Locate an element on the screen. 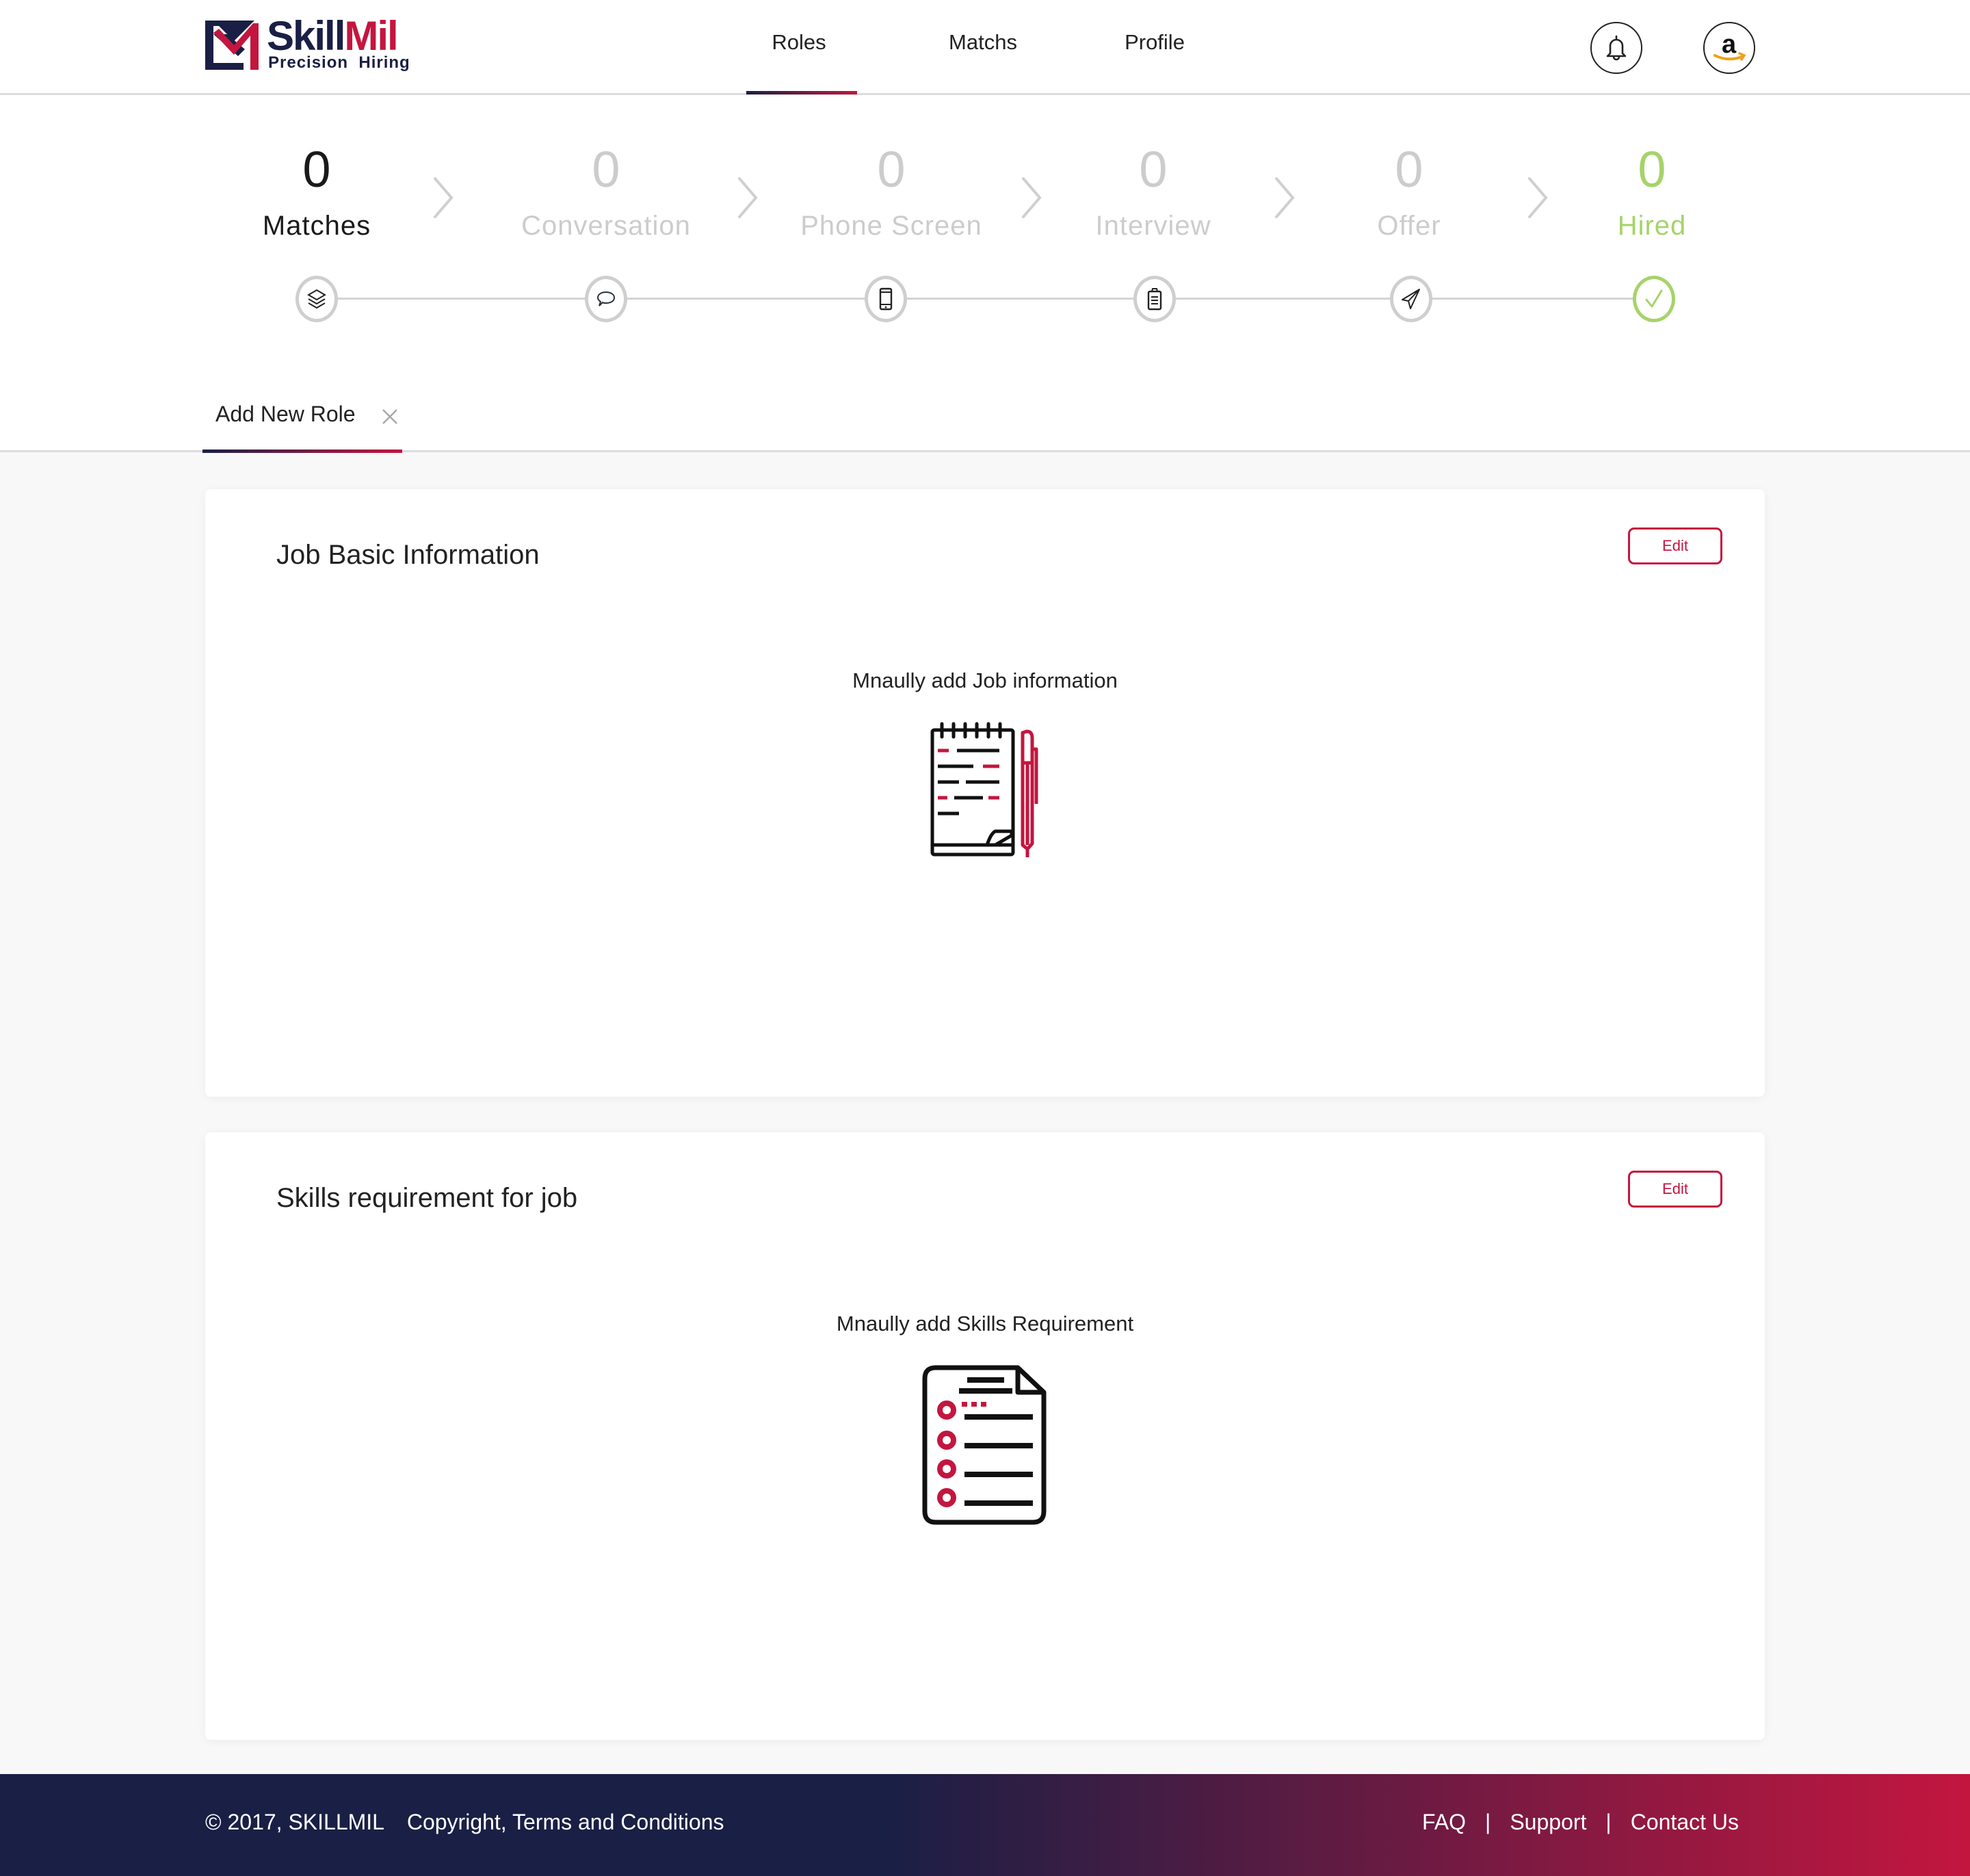 Image resolution: width=1970 pixels, height=1876 pixels. edit-job-info-button: Edit is located at coordinates (1675, 545).